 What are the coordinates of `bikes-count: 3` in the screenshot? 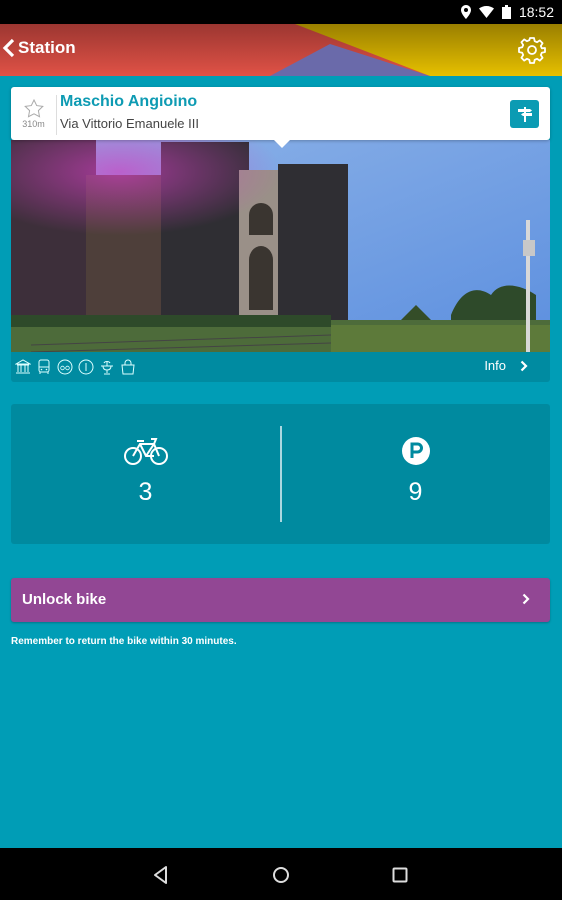 It's located at (145, 492).